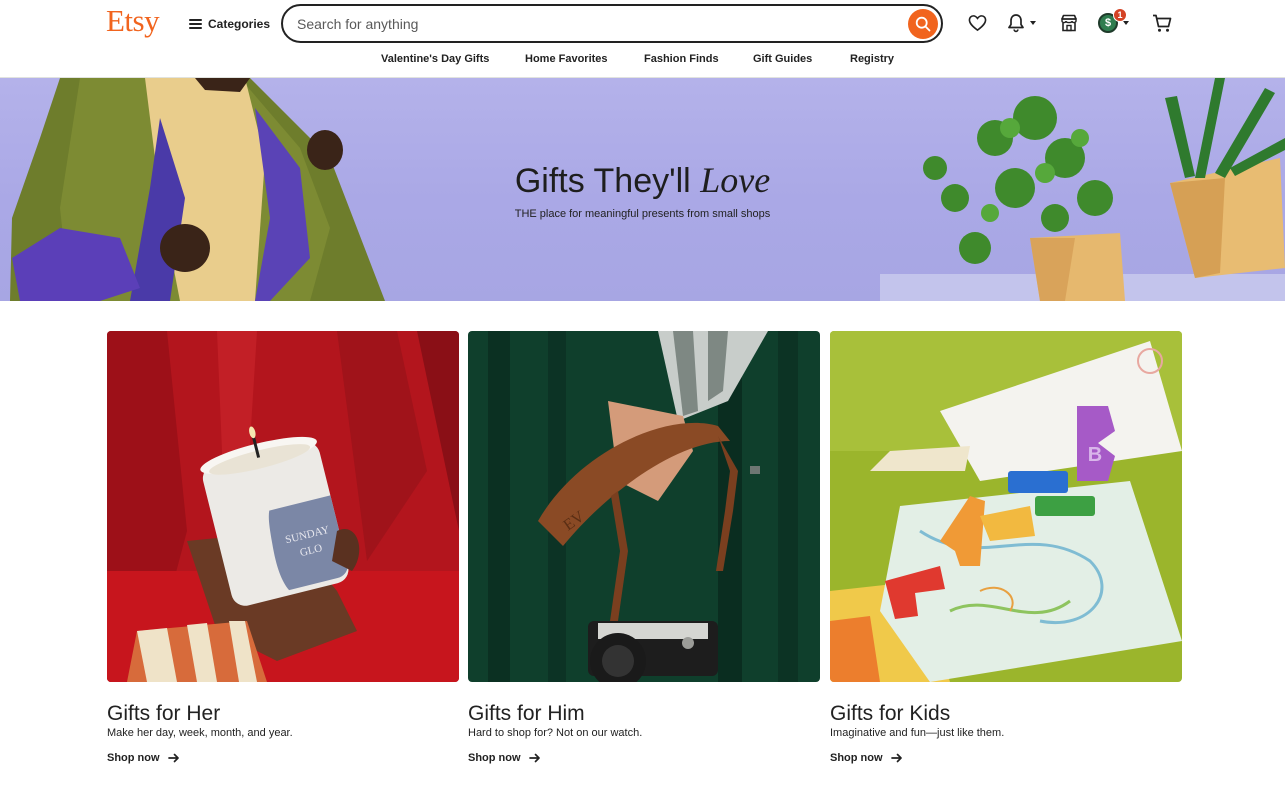 This screenshot has width=1285, height=800. What do you see at coordinates (526, 714) in the screenshot?
I see `gift-card-him-title: Gifts for Him` at bounding box center [526, 714].